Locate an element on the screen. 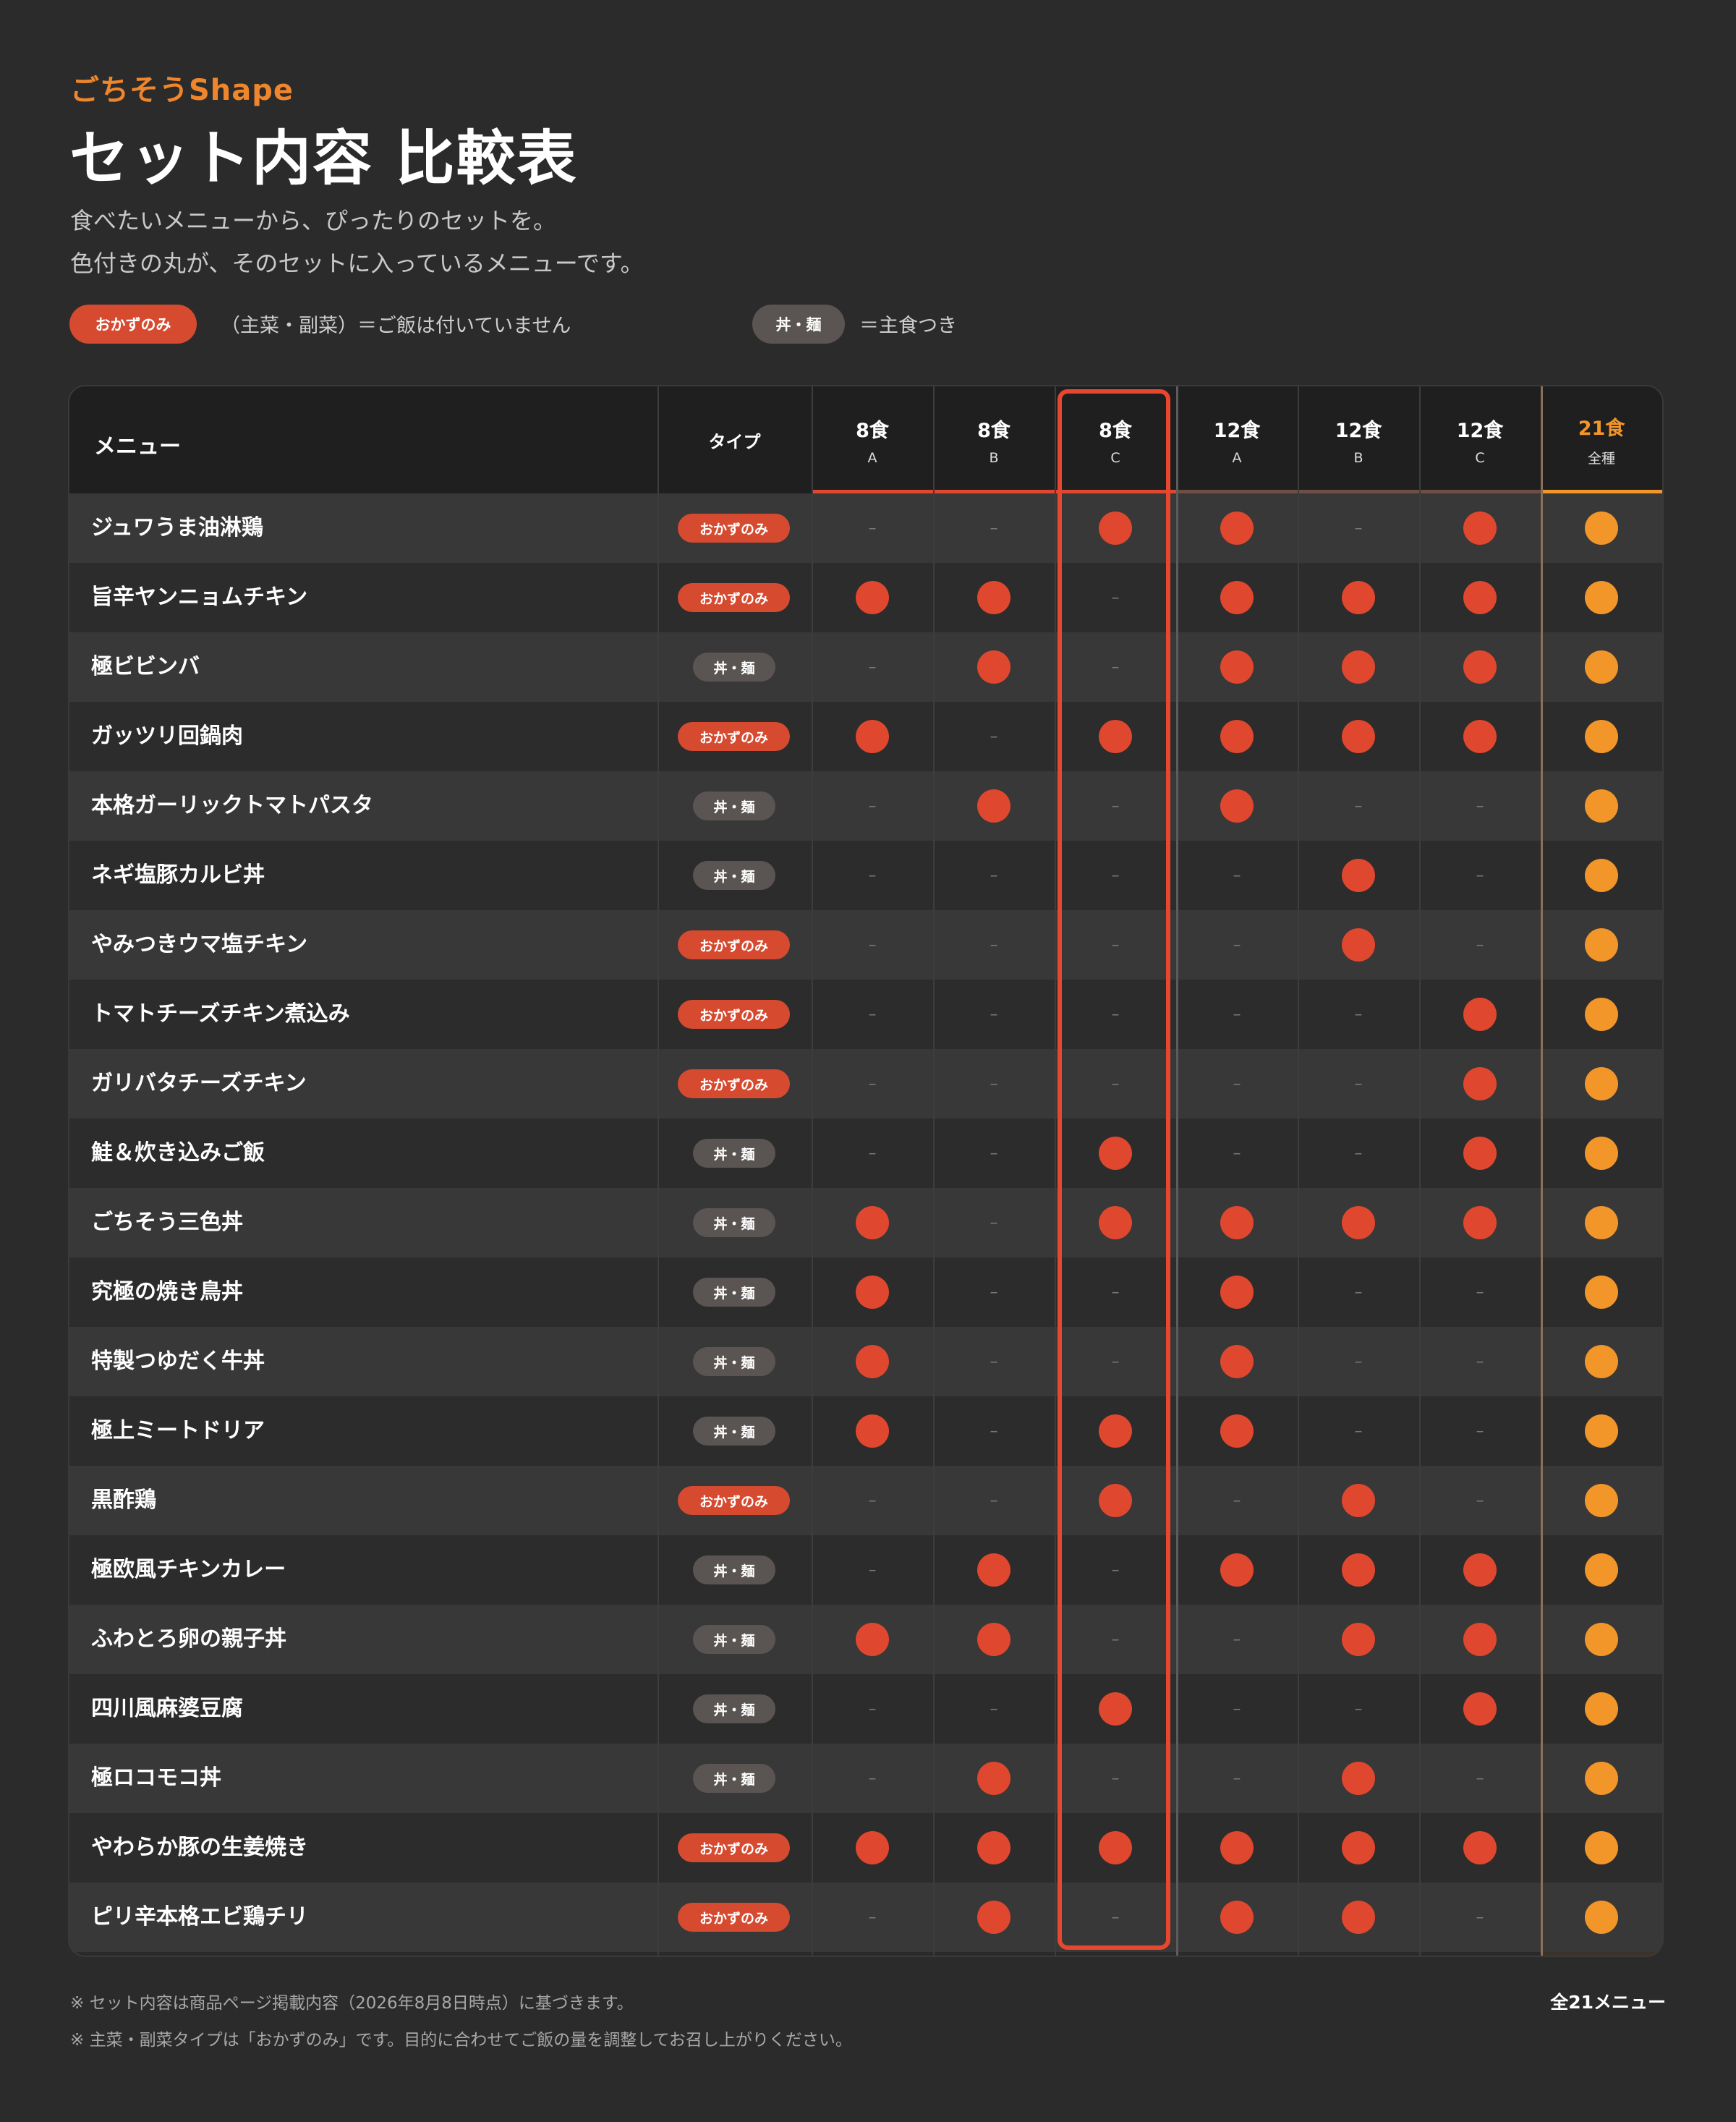  menu-name: 鮭＆炊き込みご飯 is located at coordinates (178, 1153).